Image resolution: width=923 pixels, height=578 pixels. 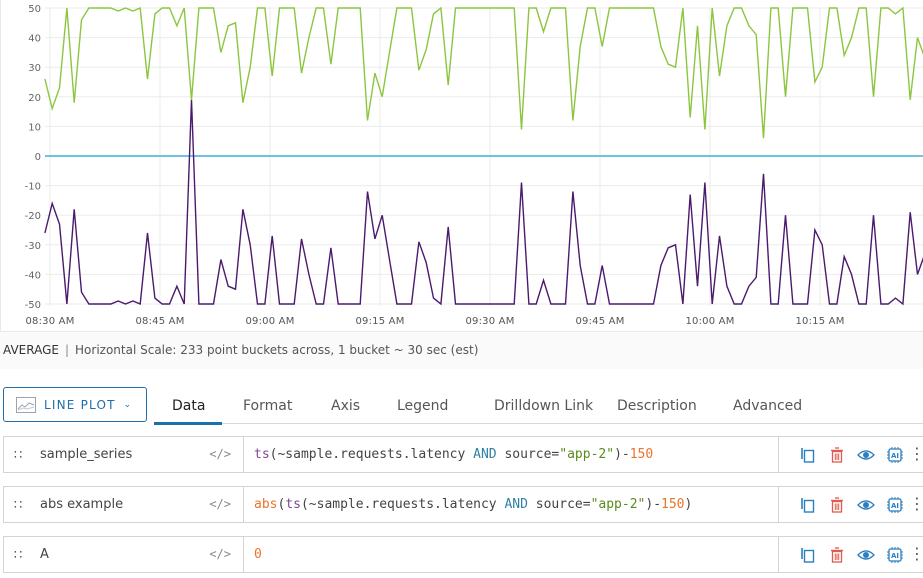 I want to click on tab-format: Format, so click(x=287, y=404).